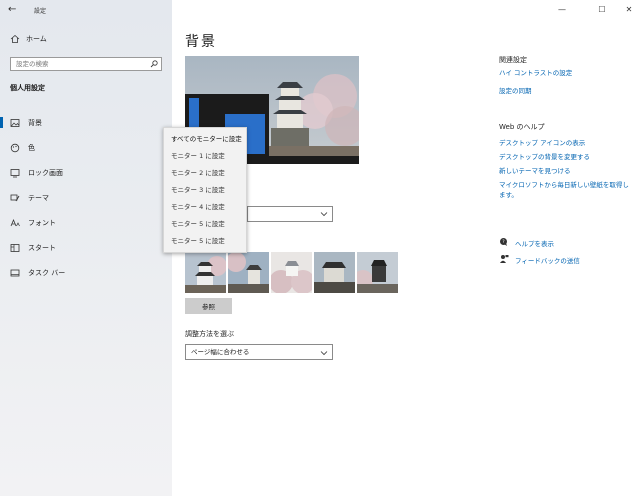 This screenshot has width=640, height=496. What do you see at coordinates (35, 122) in the screenshot?
I see `sidebar-item-label: 背景` at bounding box center [35, 122].